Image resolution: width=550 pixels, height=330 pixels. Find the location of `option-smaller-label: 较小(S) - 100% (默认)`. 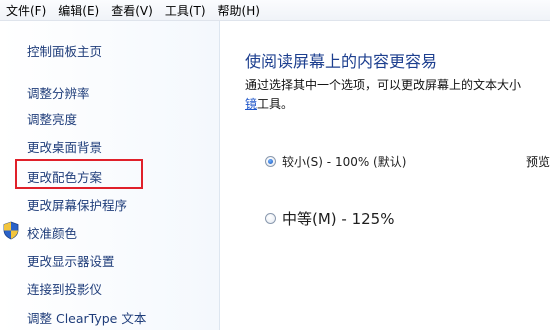

option-smaller-label: 较小(S) - 100% (默认) is located at coordinates (344, 162).